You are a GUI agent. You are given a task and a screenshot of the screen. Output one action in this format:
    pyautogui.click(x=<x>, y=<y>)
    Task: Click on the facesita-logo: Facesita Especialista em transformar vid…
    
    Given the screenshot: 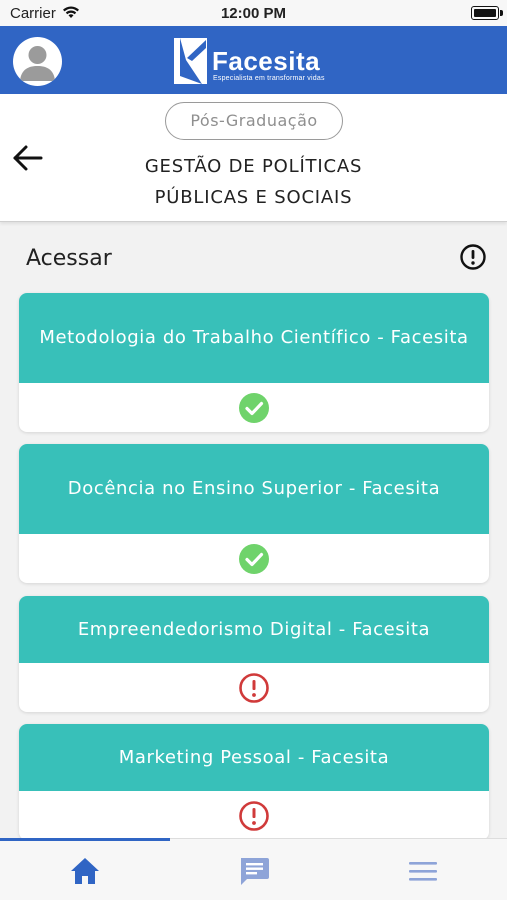 What is the action you would take?
    pyautogui.click(x=257, y=61)
    